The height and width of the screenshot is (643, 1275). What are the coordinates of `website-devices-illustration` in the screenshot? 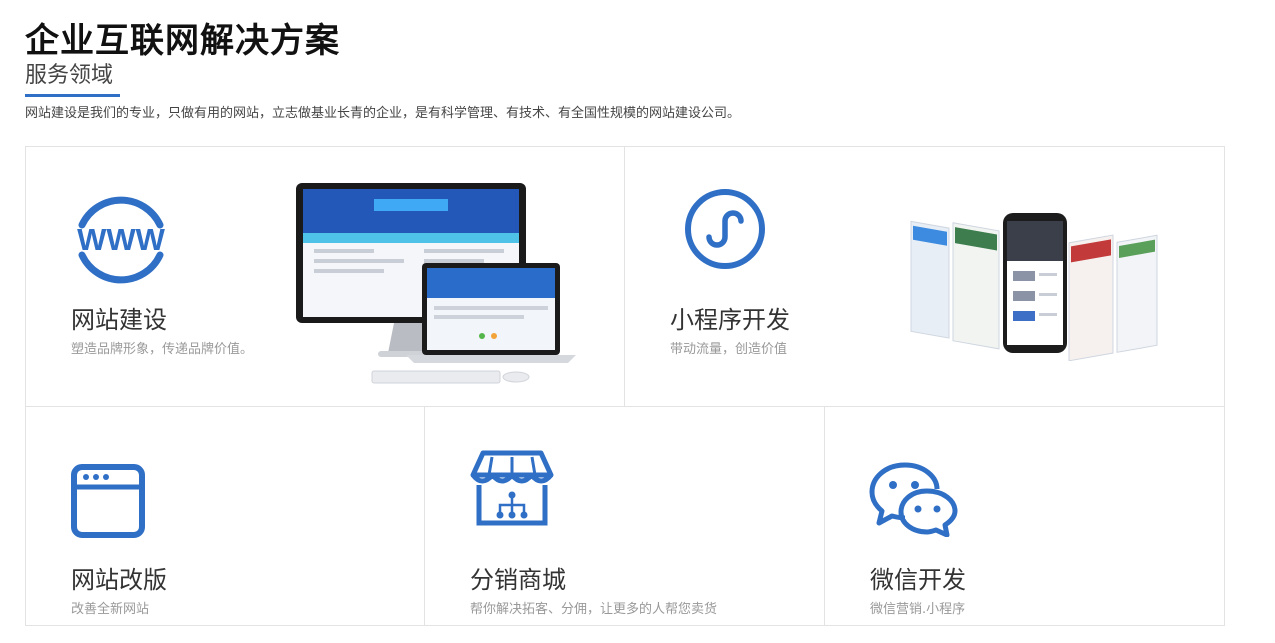 It's located at (436, 283).